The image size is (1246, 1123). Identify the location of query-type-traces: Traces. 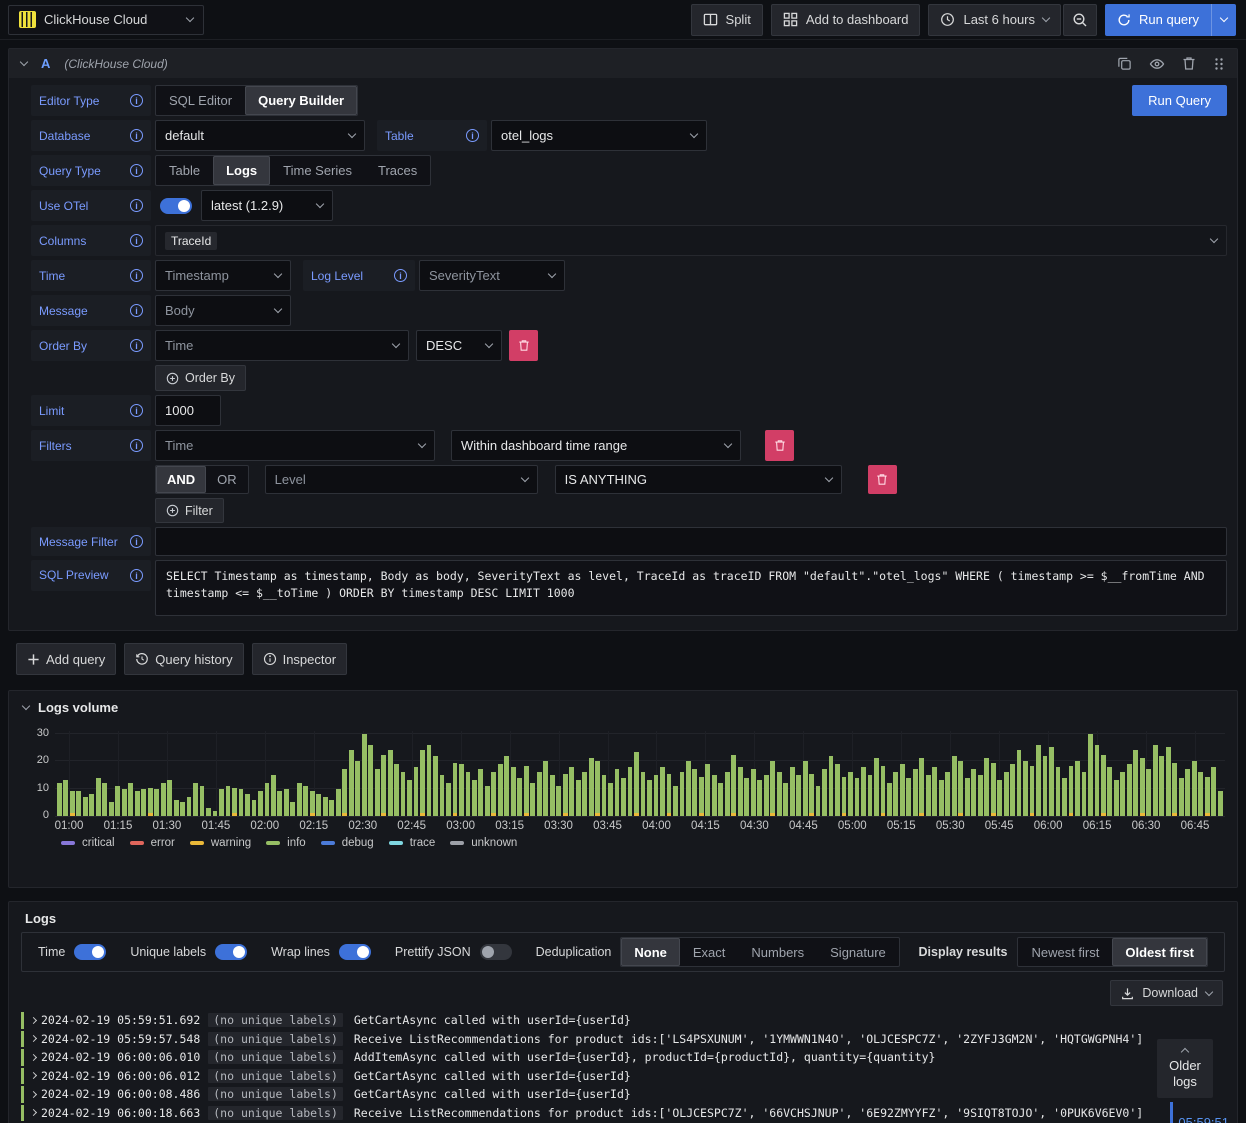
(397, 170).